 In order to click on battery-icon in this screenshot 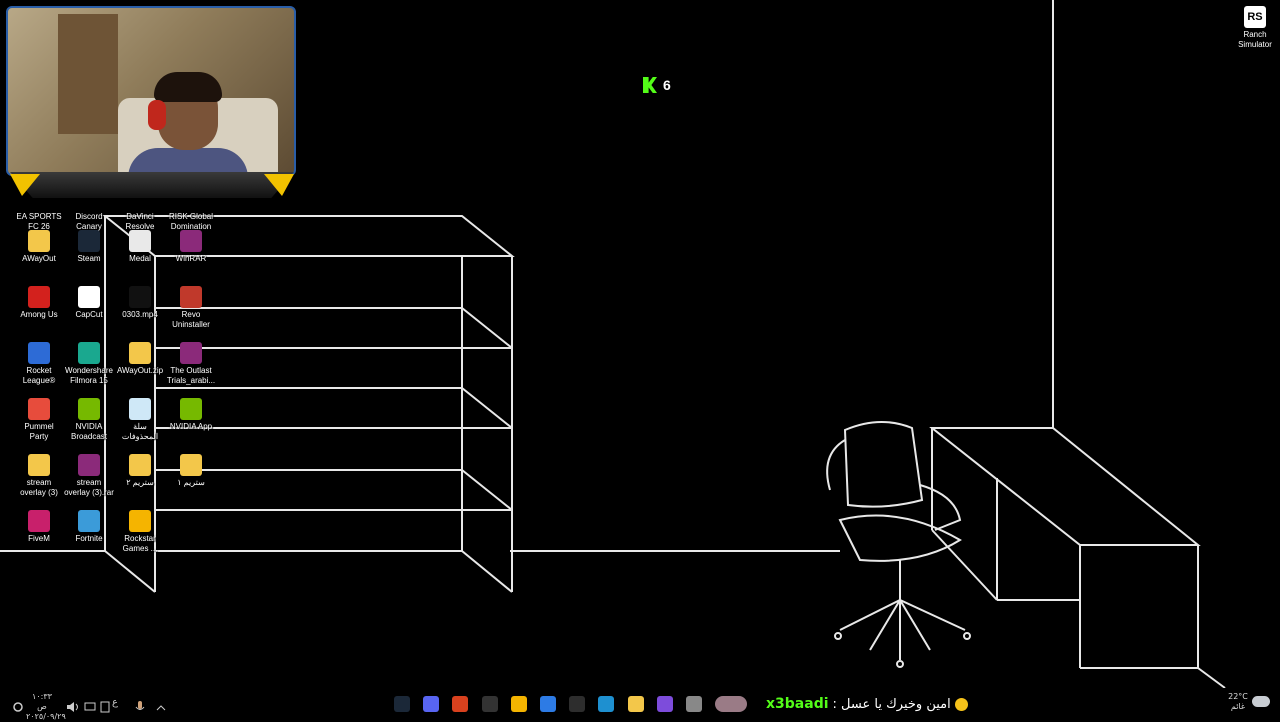, I will do `click(105, 706)`.